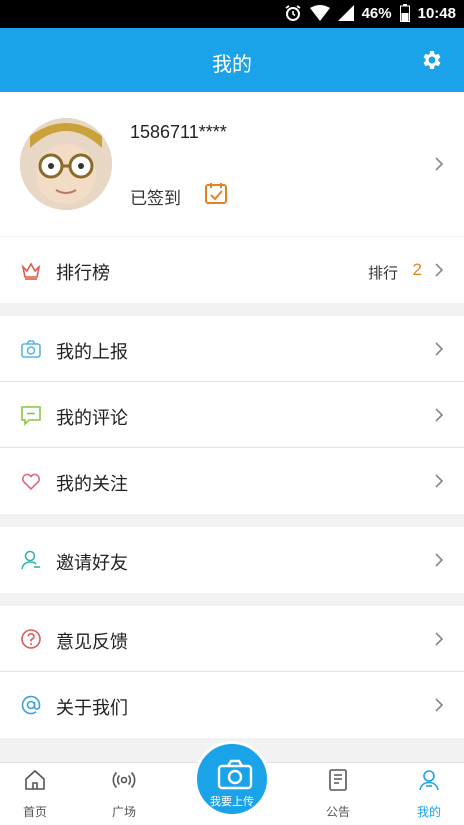  I want to click on tab-mine: 我的, so click(429, 794).